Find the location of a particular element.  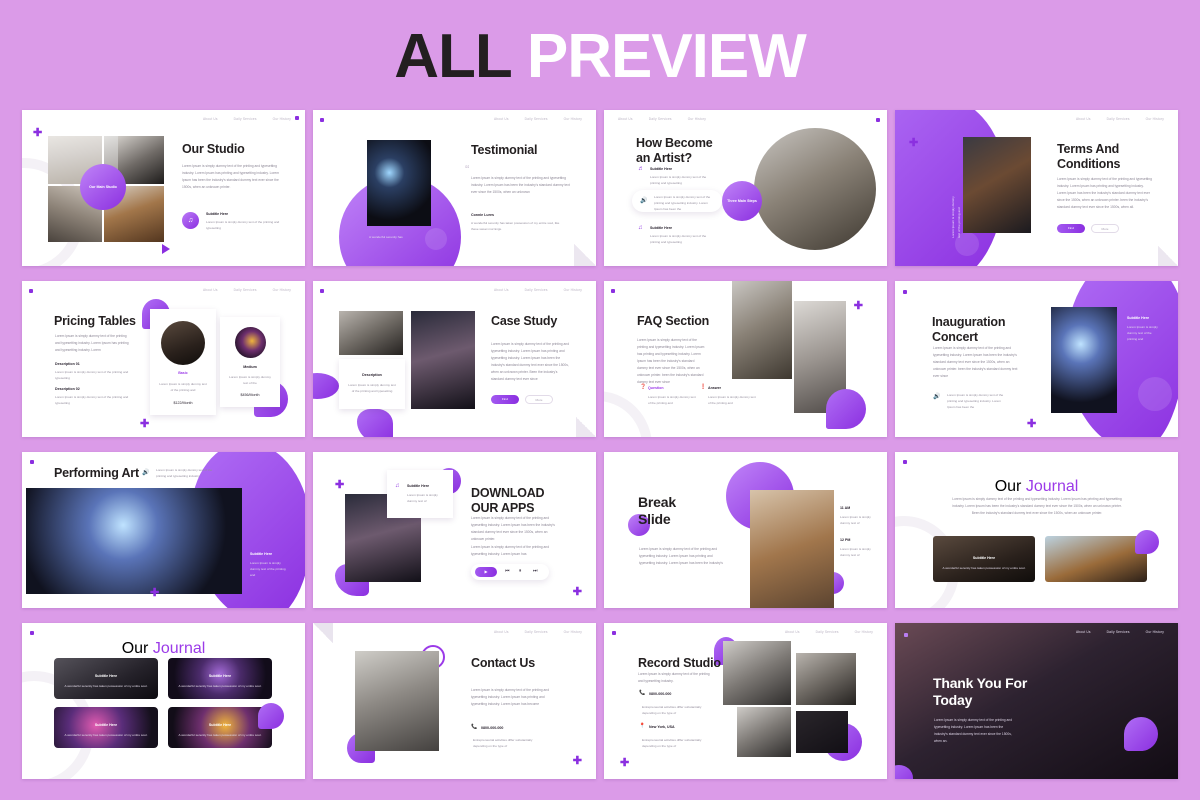

decor-blob-bottom is located at coordinates (375, 423).